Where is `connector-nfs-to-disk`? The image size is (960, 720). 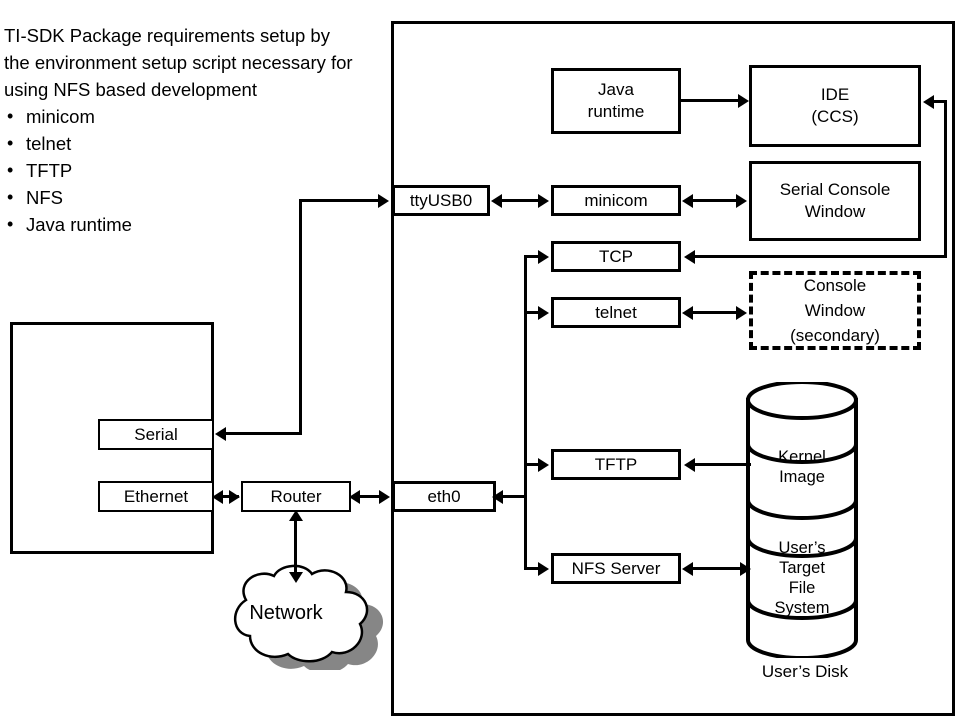 connector-nfs-to-disk is located at coordinates (716, 568).